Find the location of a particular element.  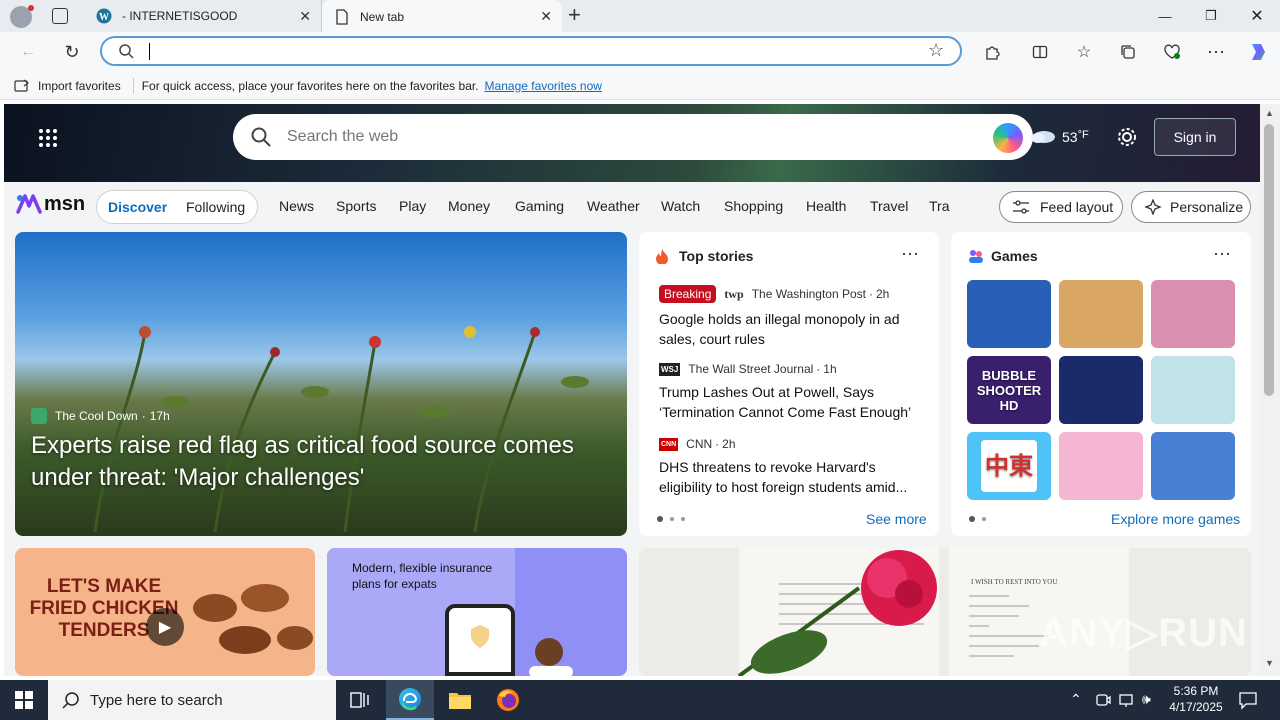

clock: 5:36 PM 4/17/2025 is located at coordinates (1196, 699).